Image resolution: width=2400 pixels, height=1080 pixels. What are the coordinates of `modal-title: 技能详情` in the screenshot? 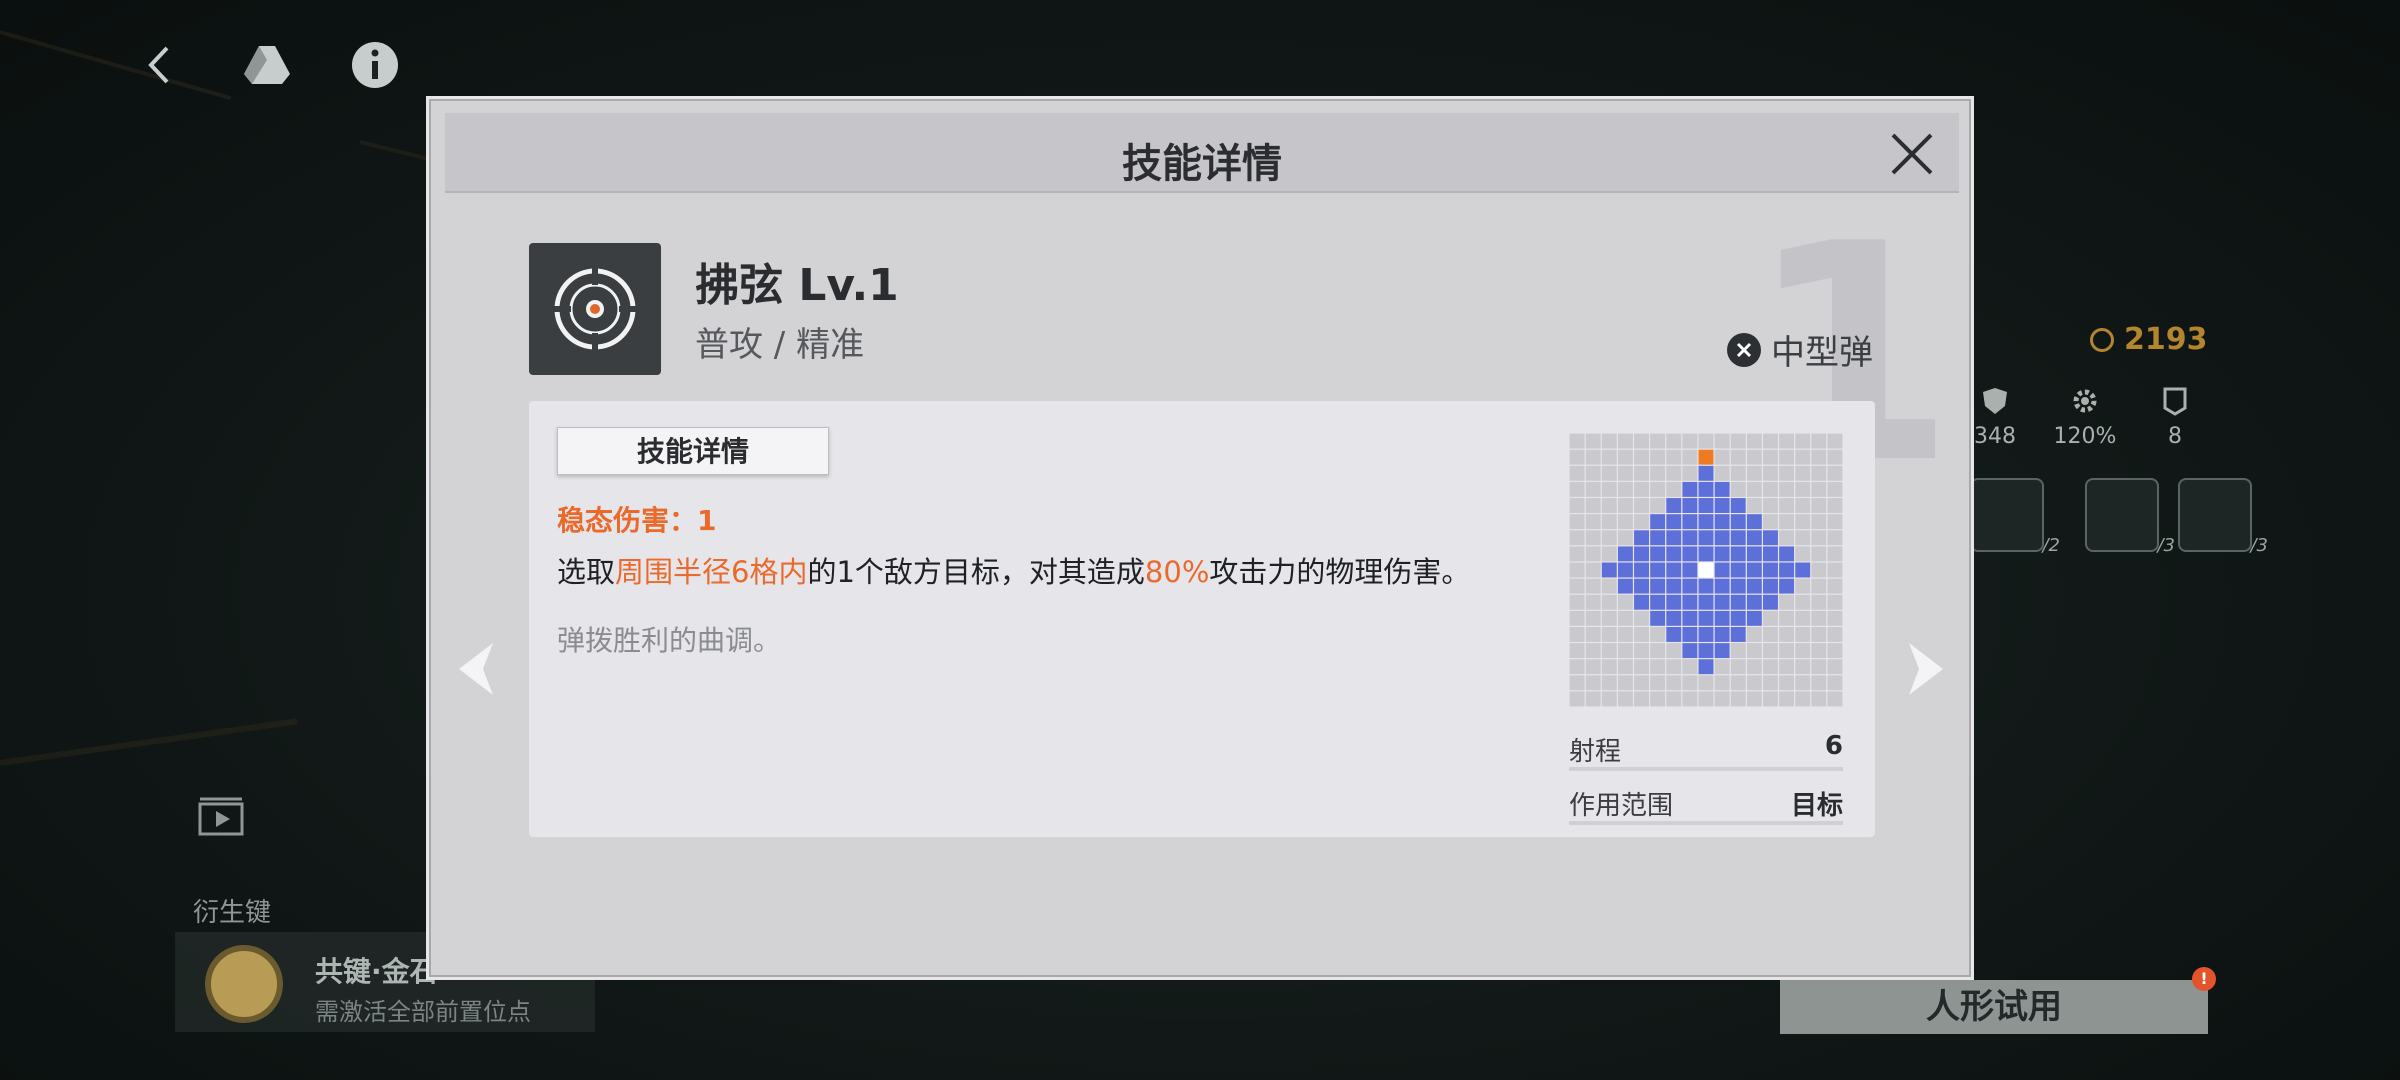 It's located at (1202, 164).